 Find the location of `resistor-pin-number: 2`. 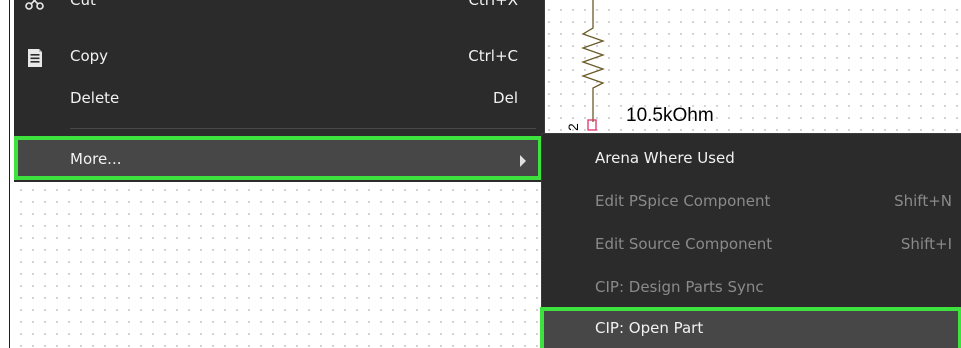

resistor-pin-number: 2 is located at coordinates (573, 127).